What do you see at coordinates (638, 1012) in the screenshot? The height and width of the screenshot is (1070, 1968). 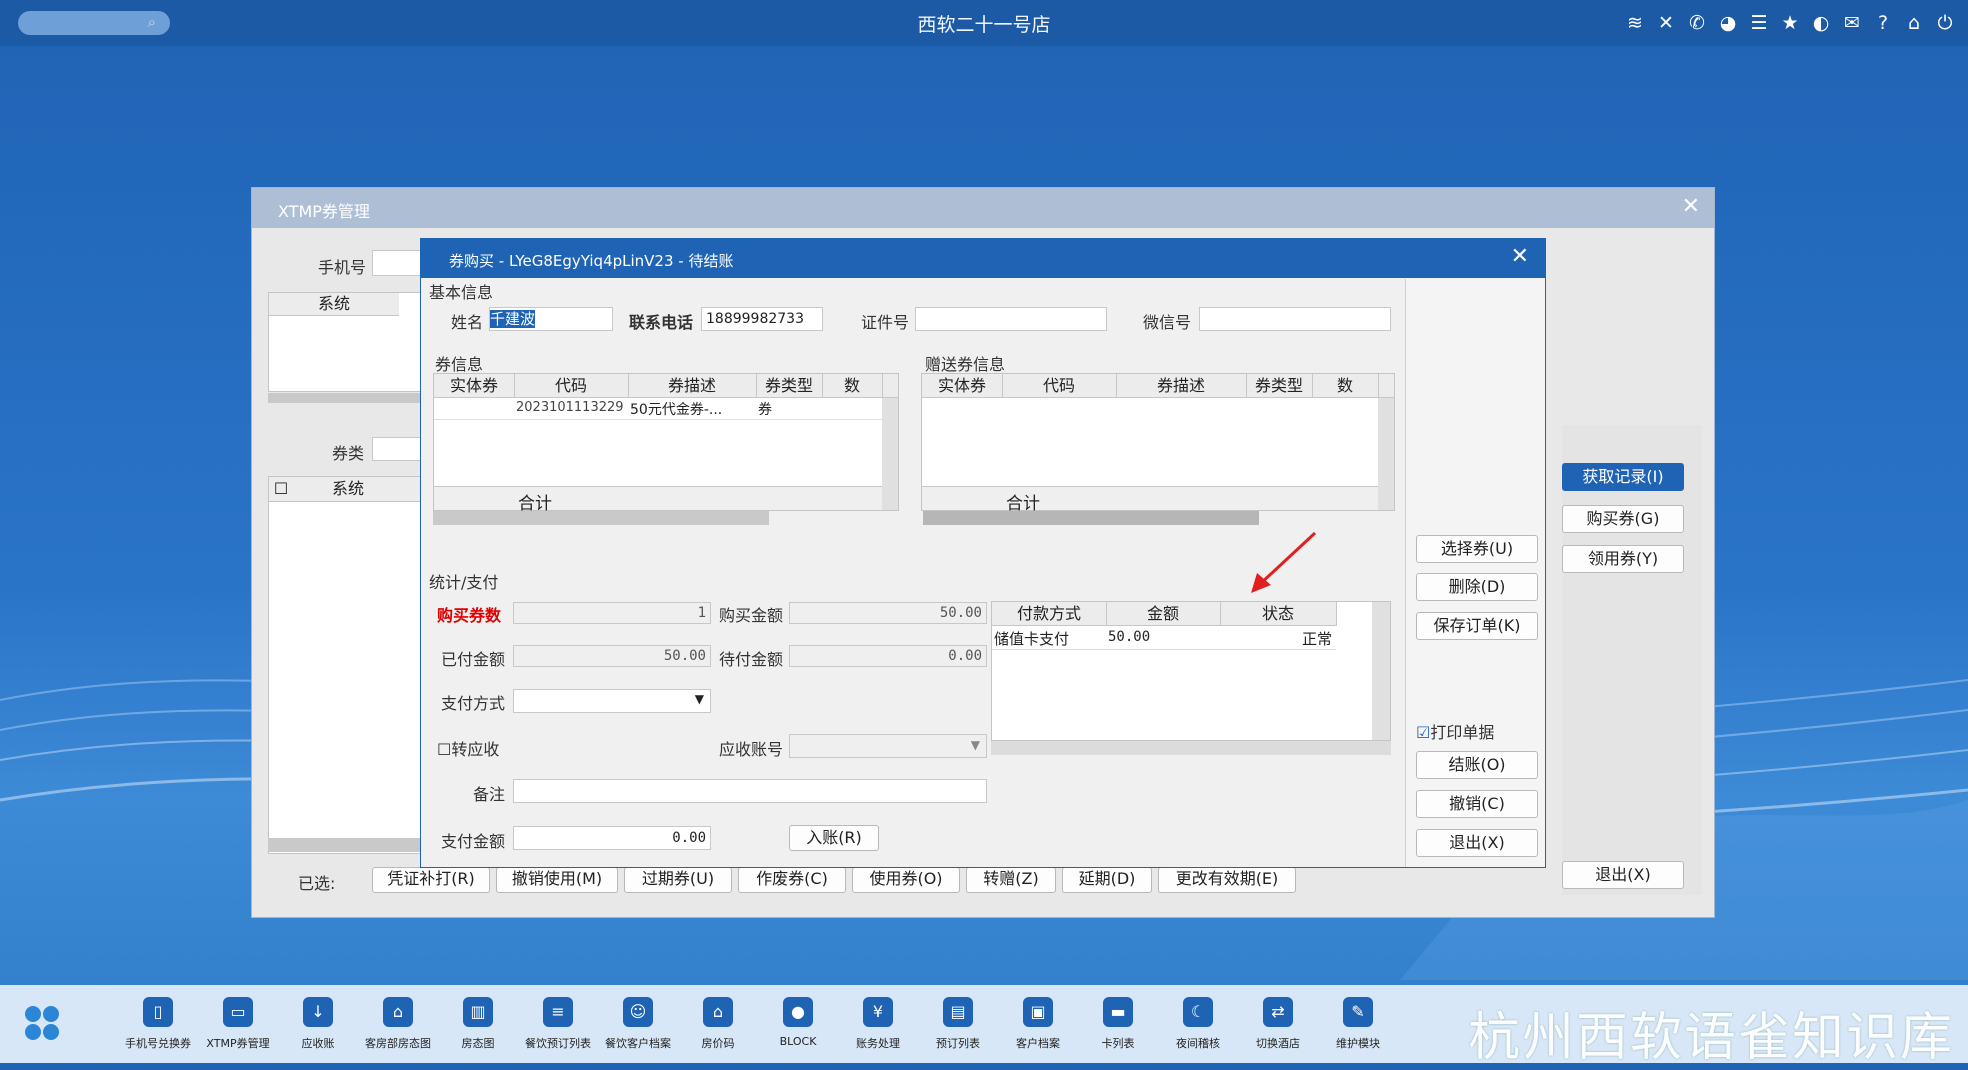 I see `customer-icon: ☺` at bounding box center [638, 1012].